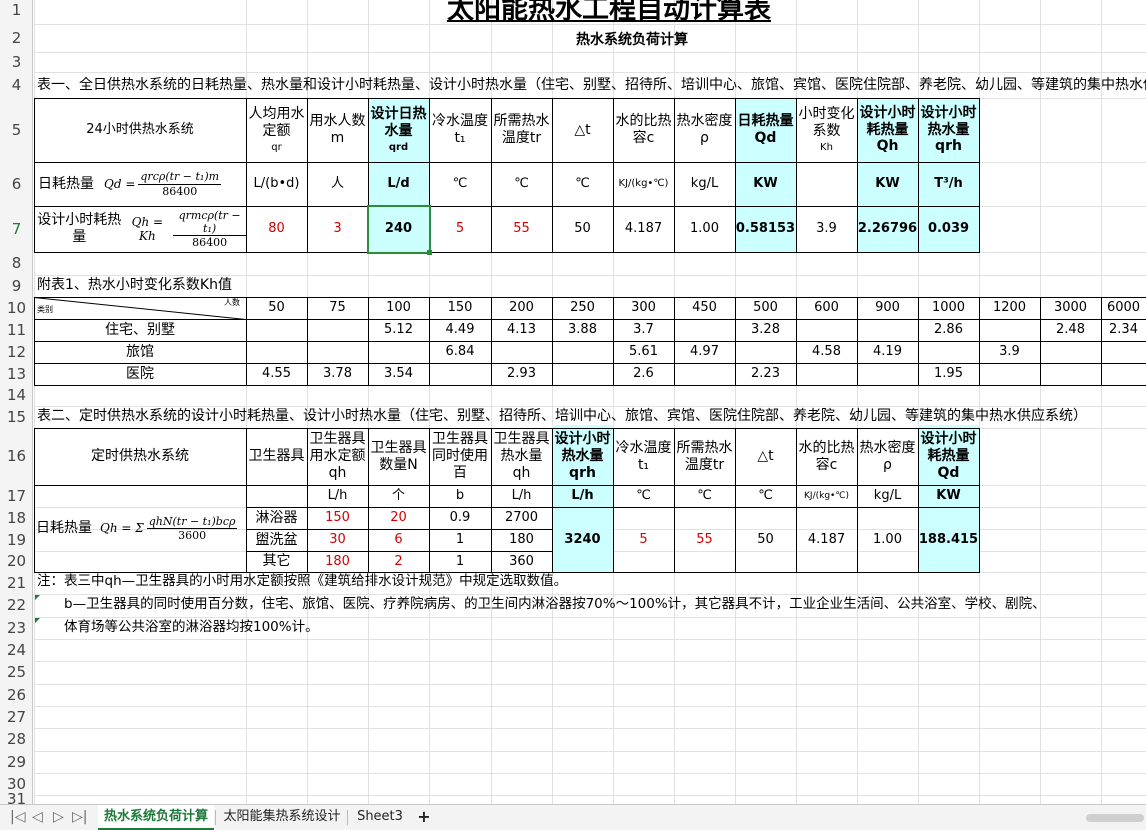  What do you see at coordinates (16, 62) in the screenshot?
I see `row-number: 3` at bounding box center [16, 62].